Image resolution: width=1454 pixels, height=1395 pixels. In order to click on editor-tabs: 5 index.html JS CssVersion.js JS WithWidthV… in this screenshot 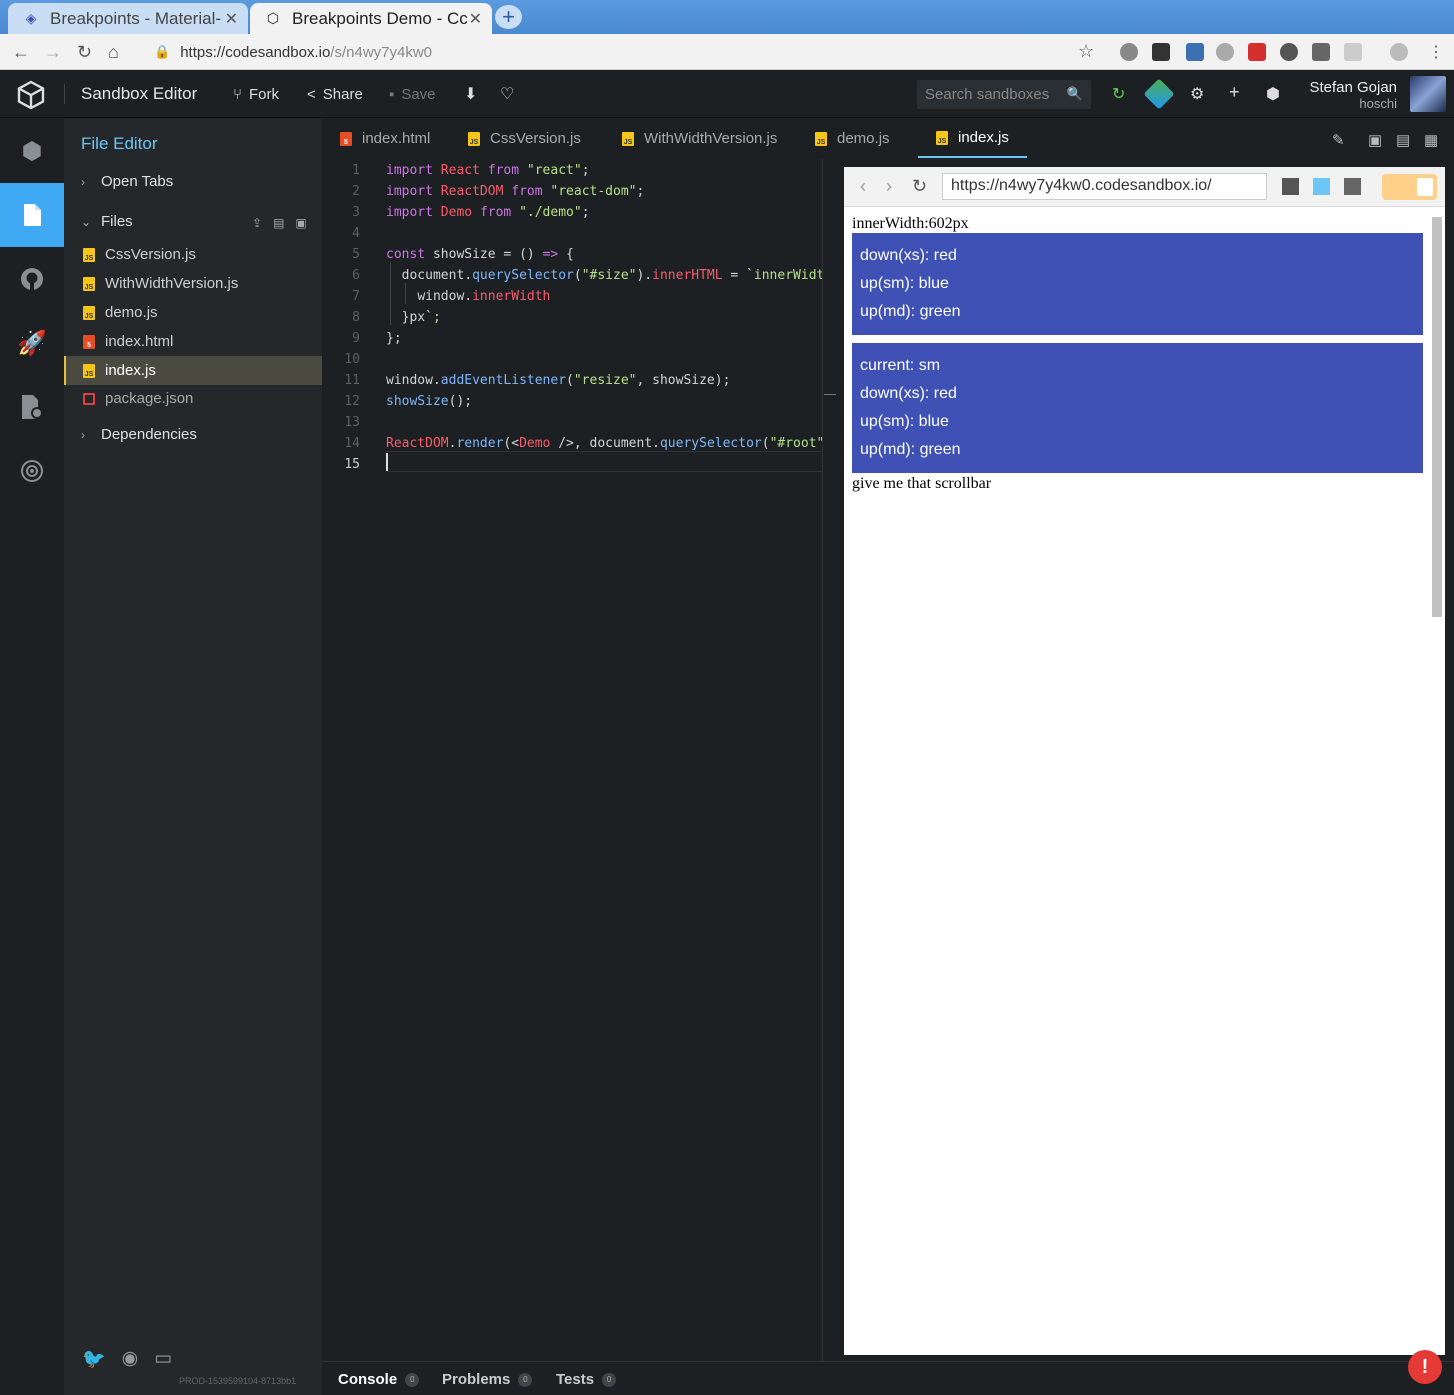, I will do `click(888, 139)`.